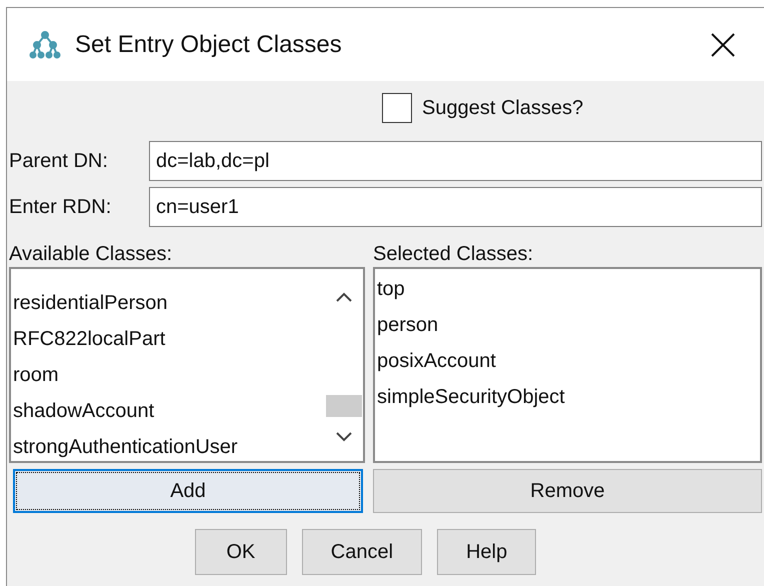  What do you see at coordinates (344, 437) in the screenshot?
I see `scroll-down-icon` at bounding box center [344, 437].